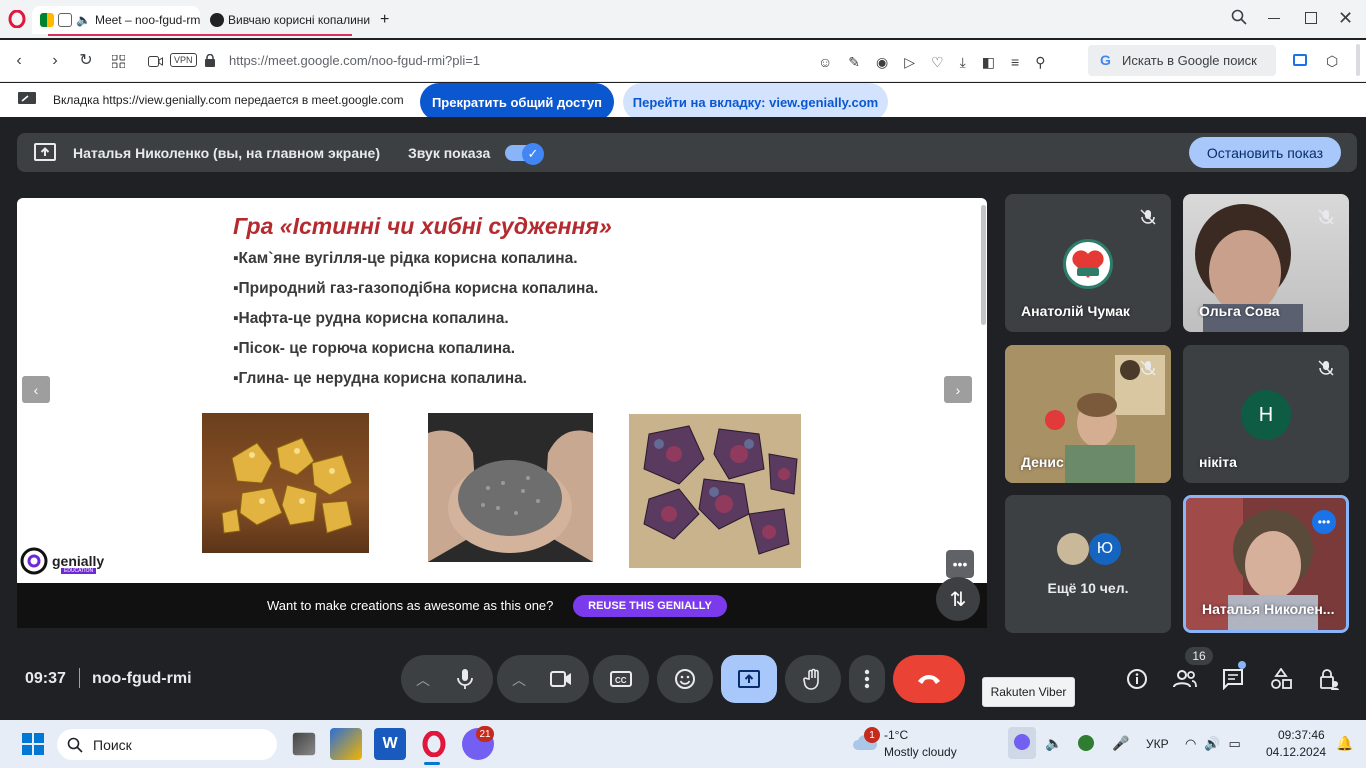  Describe the element at coordinates (142, 678) in the screenshot. I see `meeting-code: noo-fgud-rmi` at that location.